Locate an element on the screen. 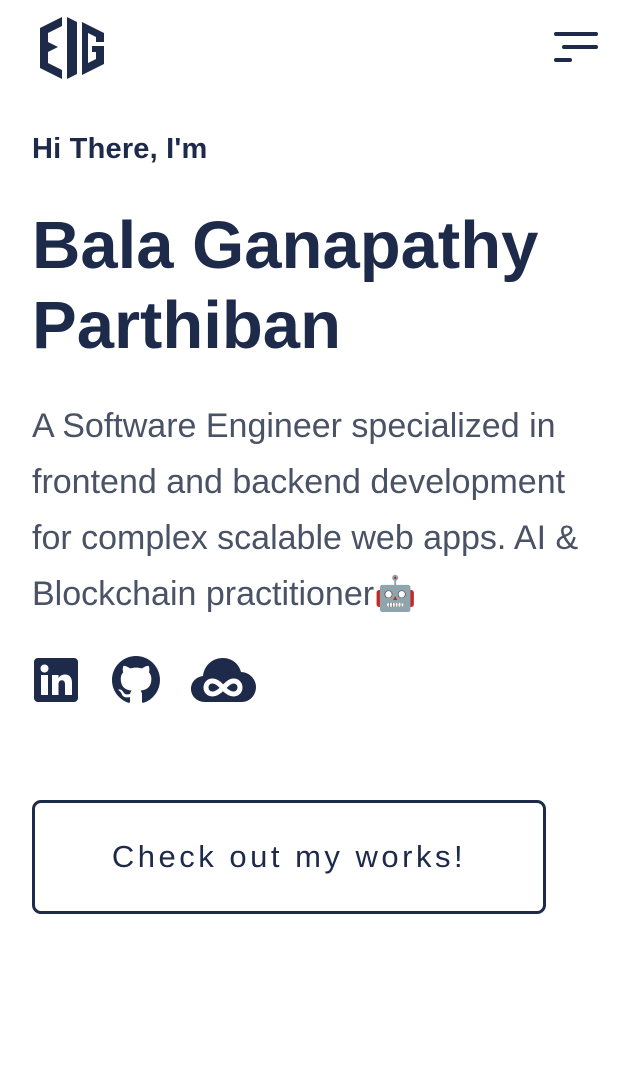  hamburger-menu-button is located at coordinates (576, 48).